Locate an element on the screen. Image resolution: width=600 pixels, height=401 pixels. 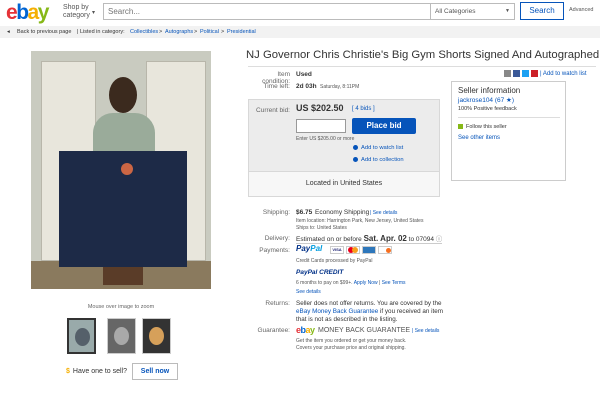
dollar-icon: $ is located at coordinates (68, 371).